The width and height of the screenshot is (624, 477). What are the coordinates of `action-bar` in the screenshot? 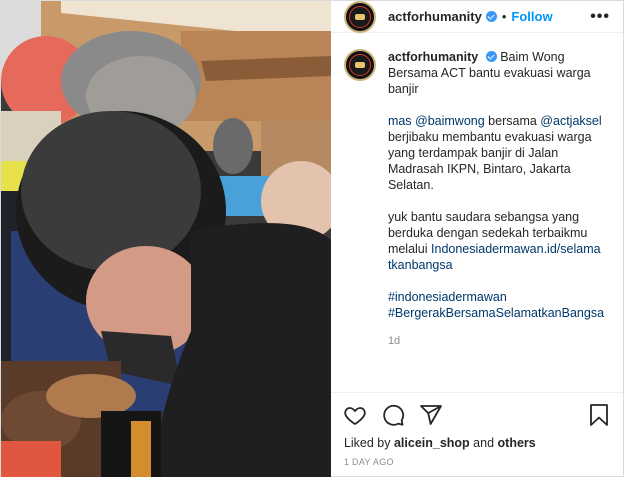 It's located at (476, 414).